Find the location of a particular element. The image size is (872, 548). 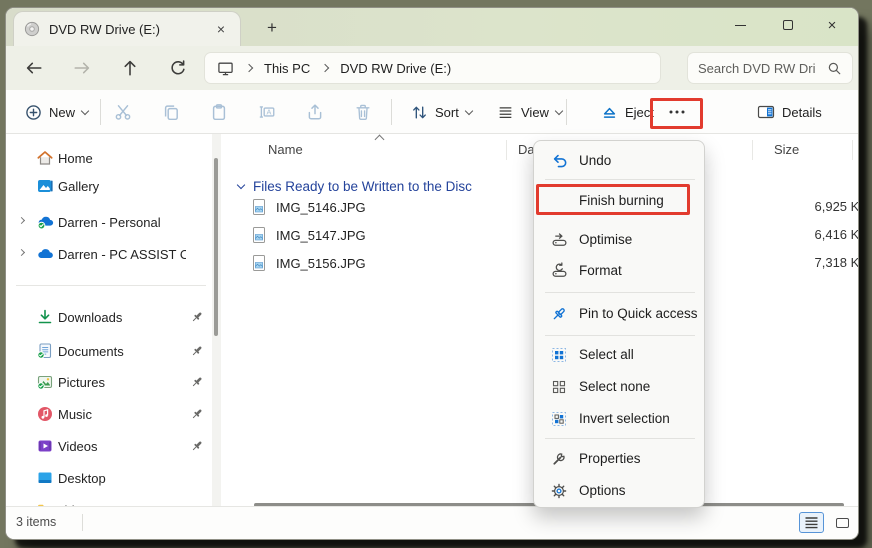

svg-text: A is located at coordinates (268, 112).